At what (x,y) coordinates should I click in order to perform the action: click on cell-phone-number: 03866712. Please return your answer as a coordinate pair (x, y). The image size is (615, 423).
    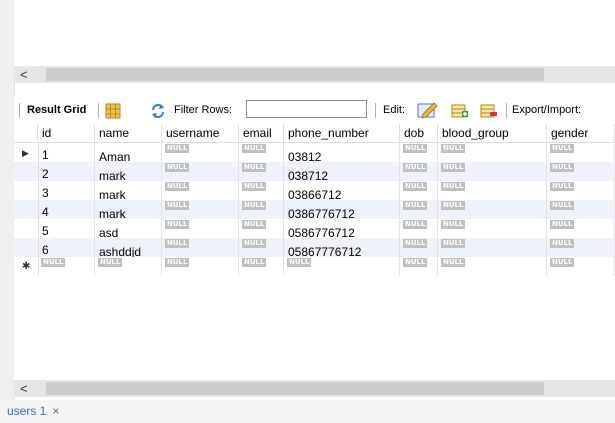
    Looking at the image, I should click on (342, 190).